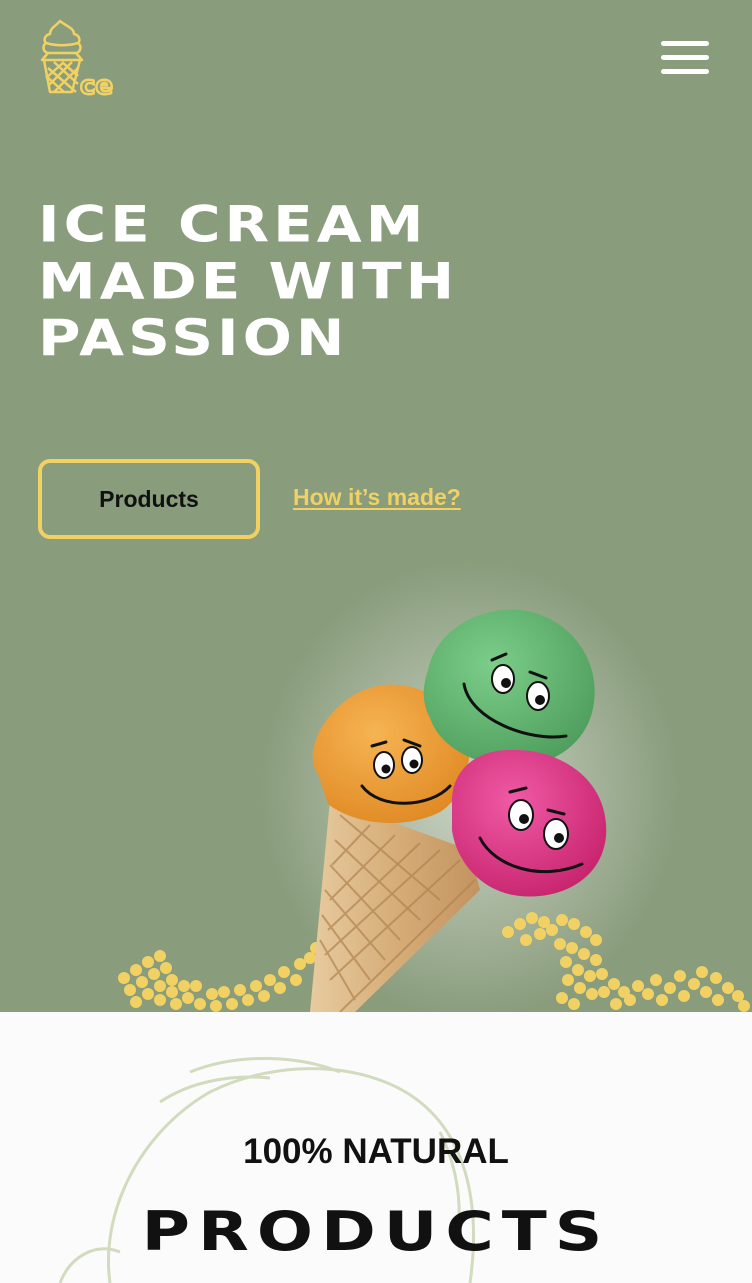  I want to click on hero-title-line: MADE WITH, so click(248, 281).